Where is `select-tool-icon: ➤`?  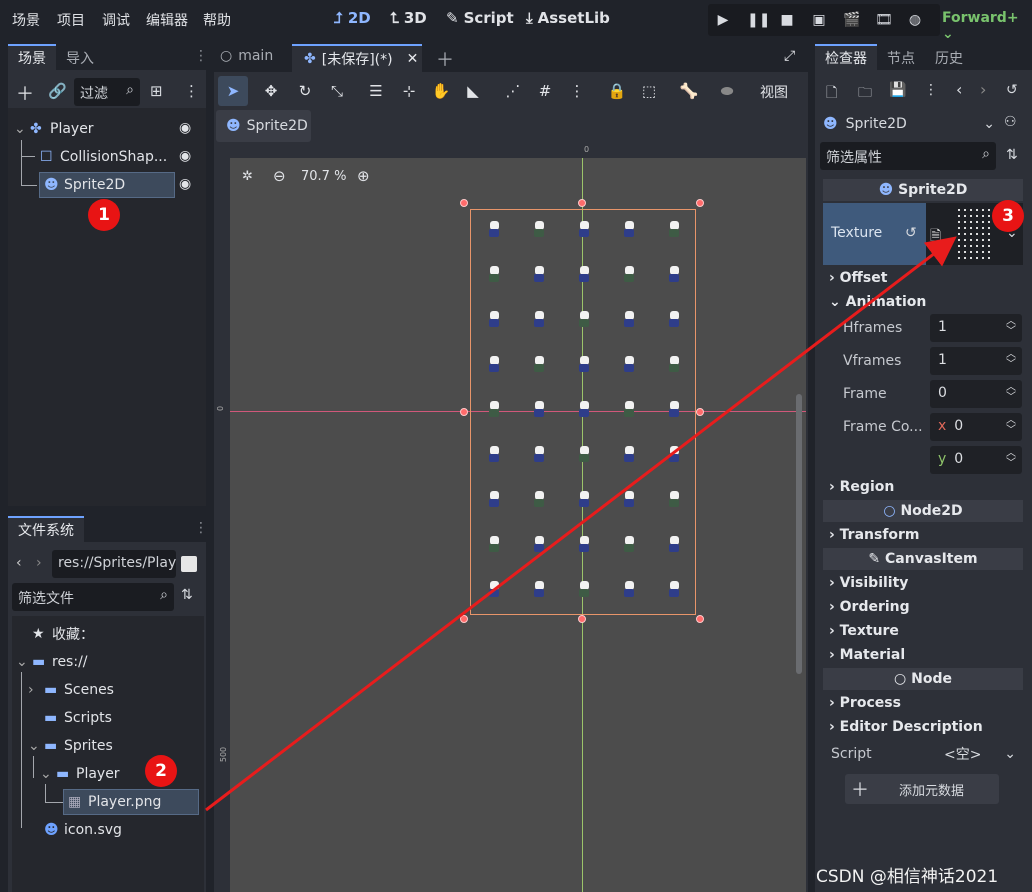
select-tool-icon: ➤ is located at coordinates (233, 91).